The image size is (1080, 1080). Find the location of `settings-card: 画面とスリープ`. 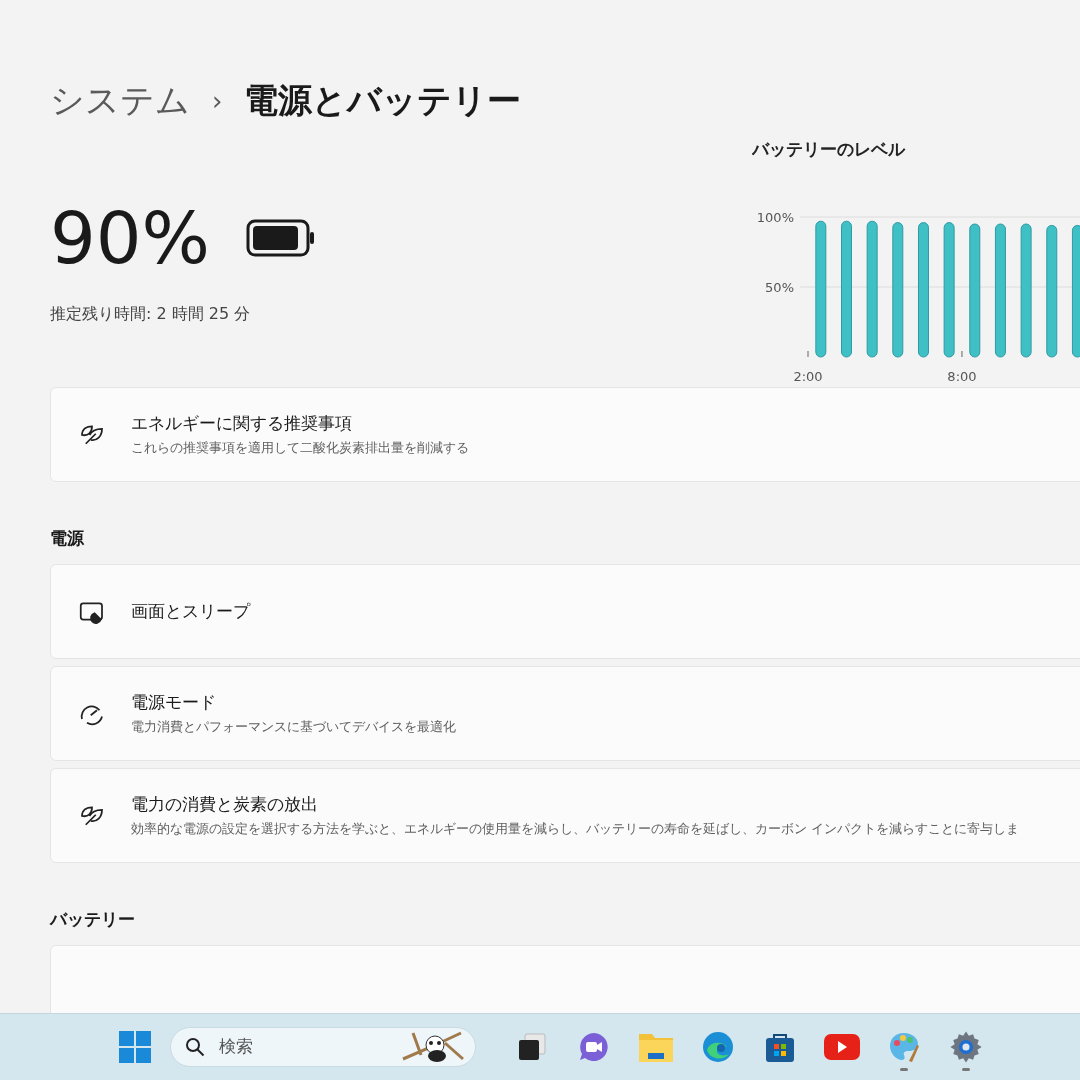

settings-card: 画面とスリープ is located at coordinates (565, 611).